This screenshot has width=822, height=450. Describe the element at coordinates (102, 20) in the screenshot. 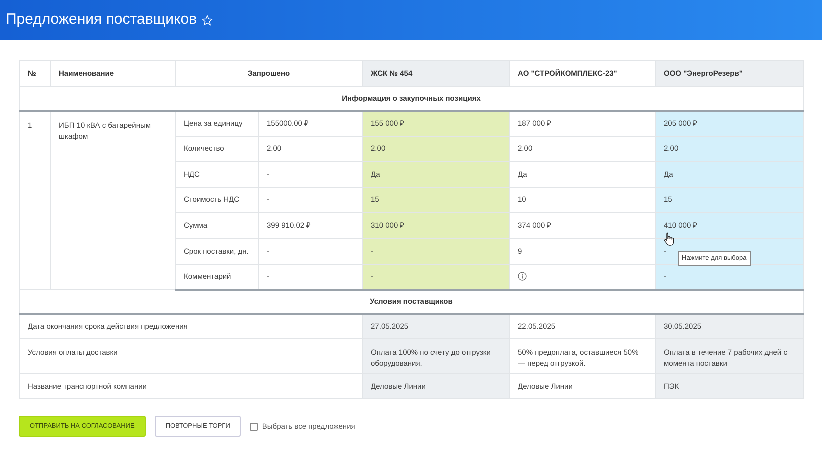

I see `page-title: Предложения поставщиков` at that location.